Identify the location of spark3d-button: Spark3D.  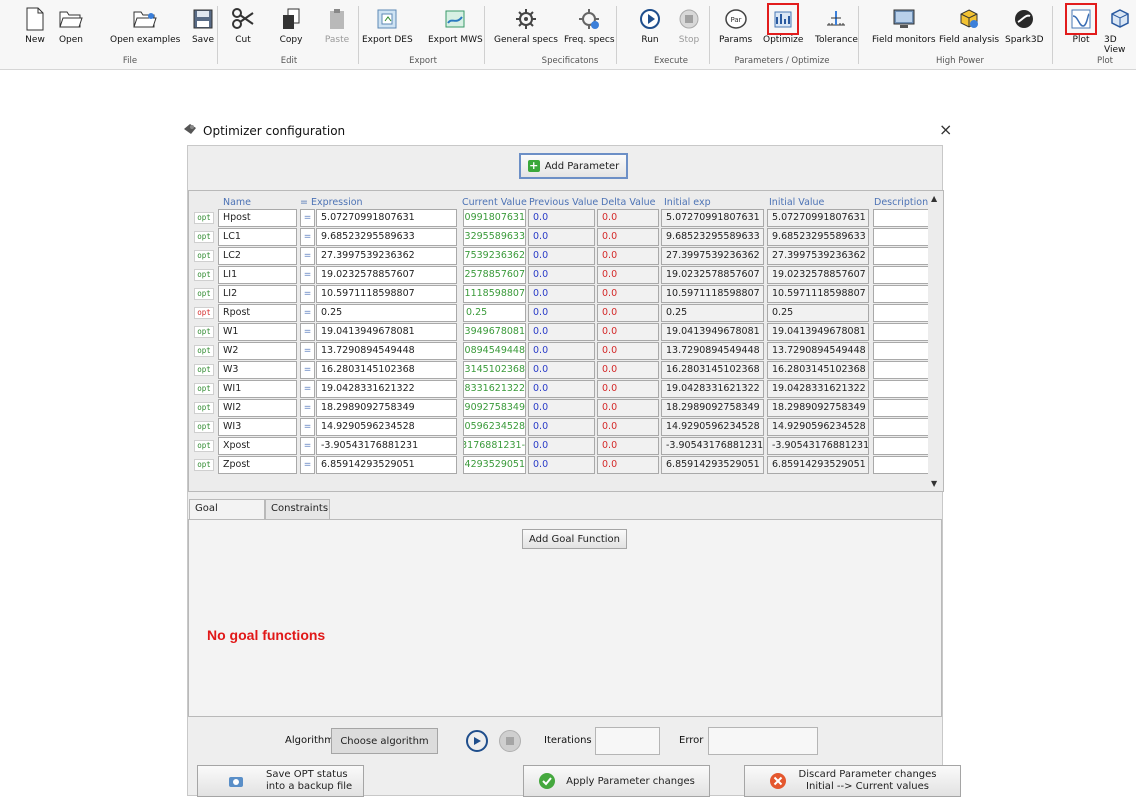
(1024, 25).